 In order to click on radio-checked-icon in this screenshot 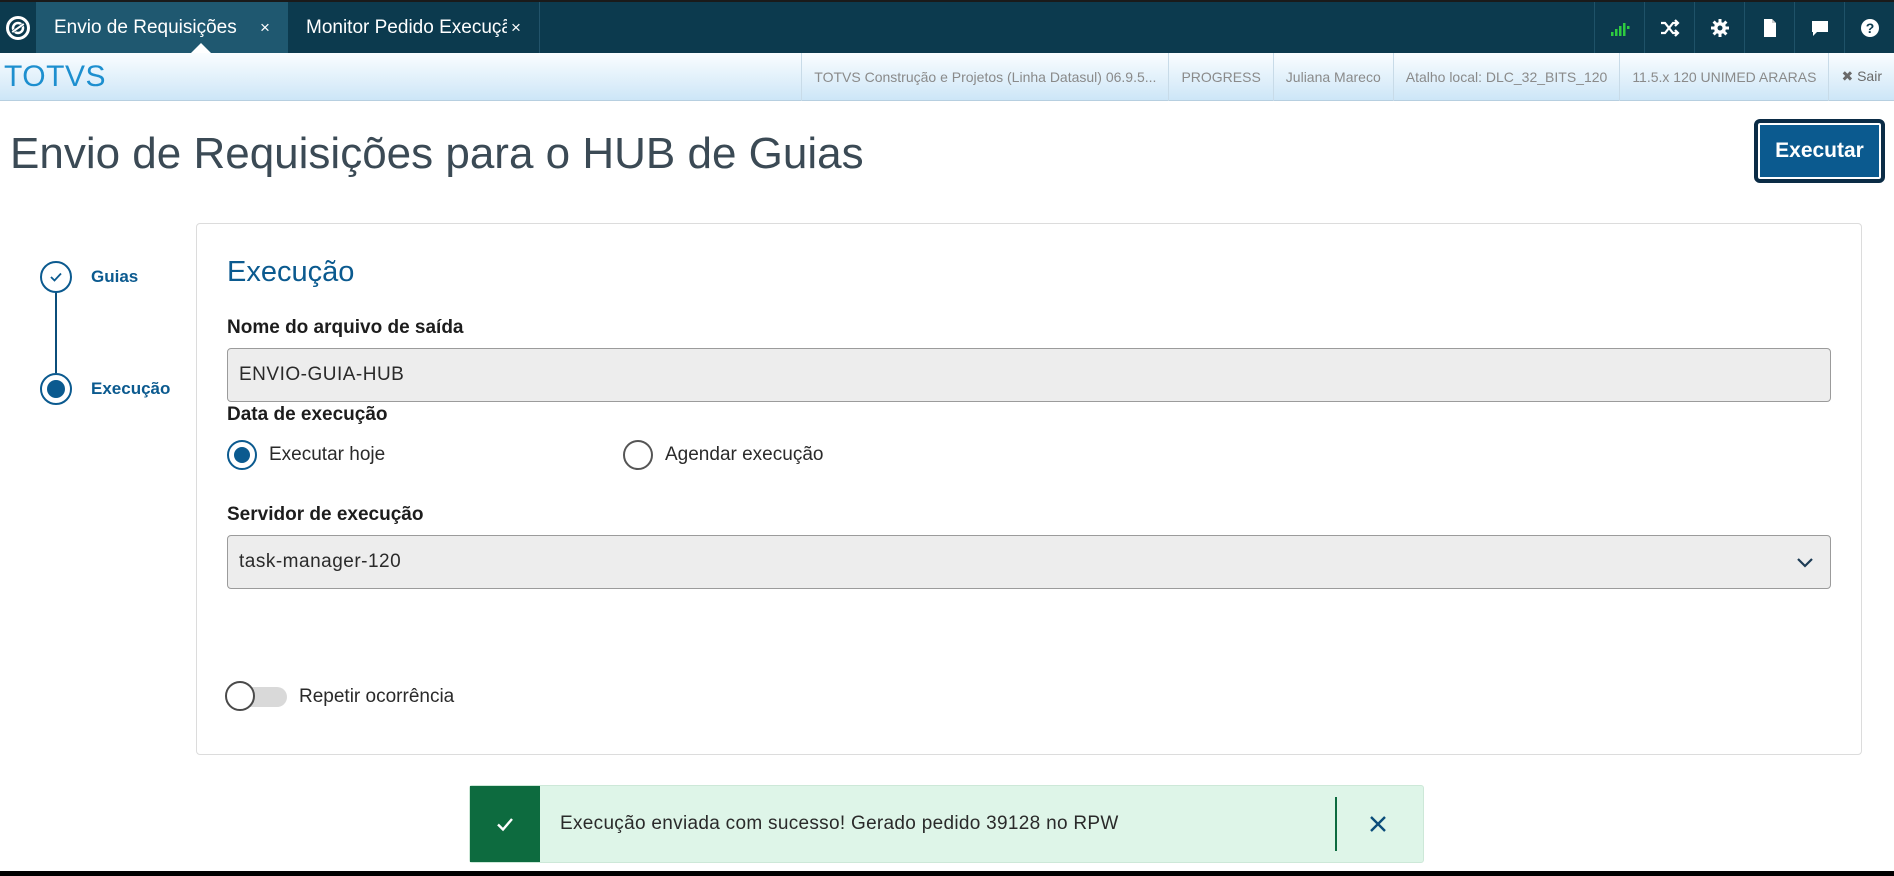, I will do `click(242, 455)`.